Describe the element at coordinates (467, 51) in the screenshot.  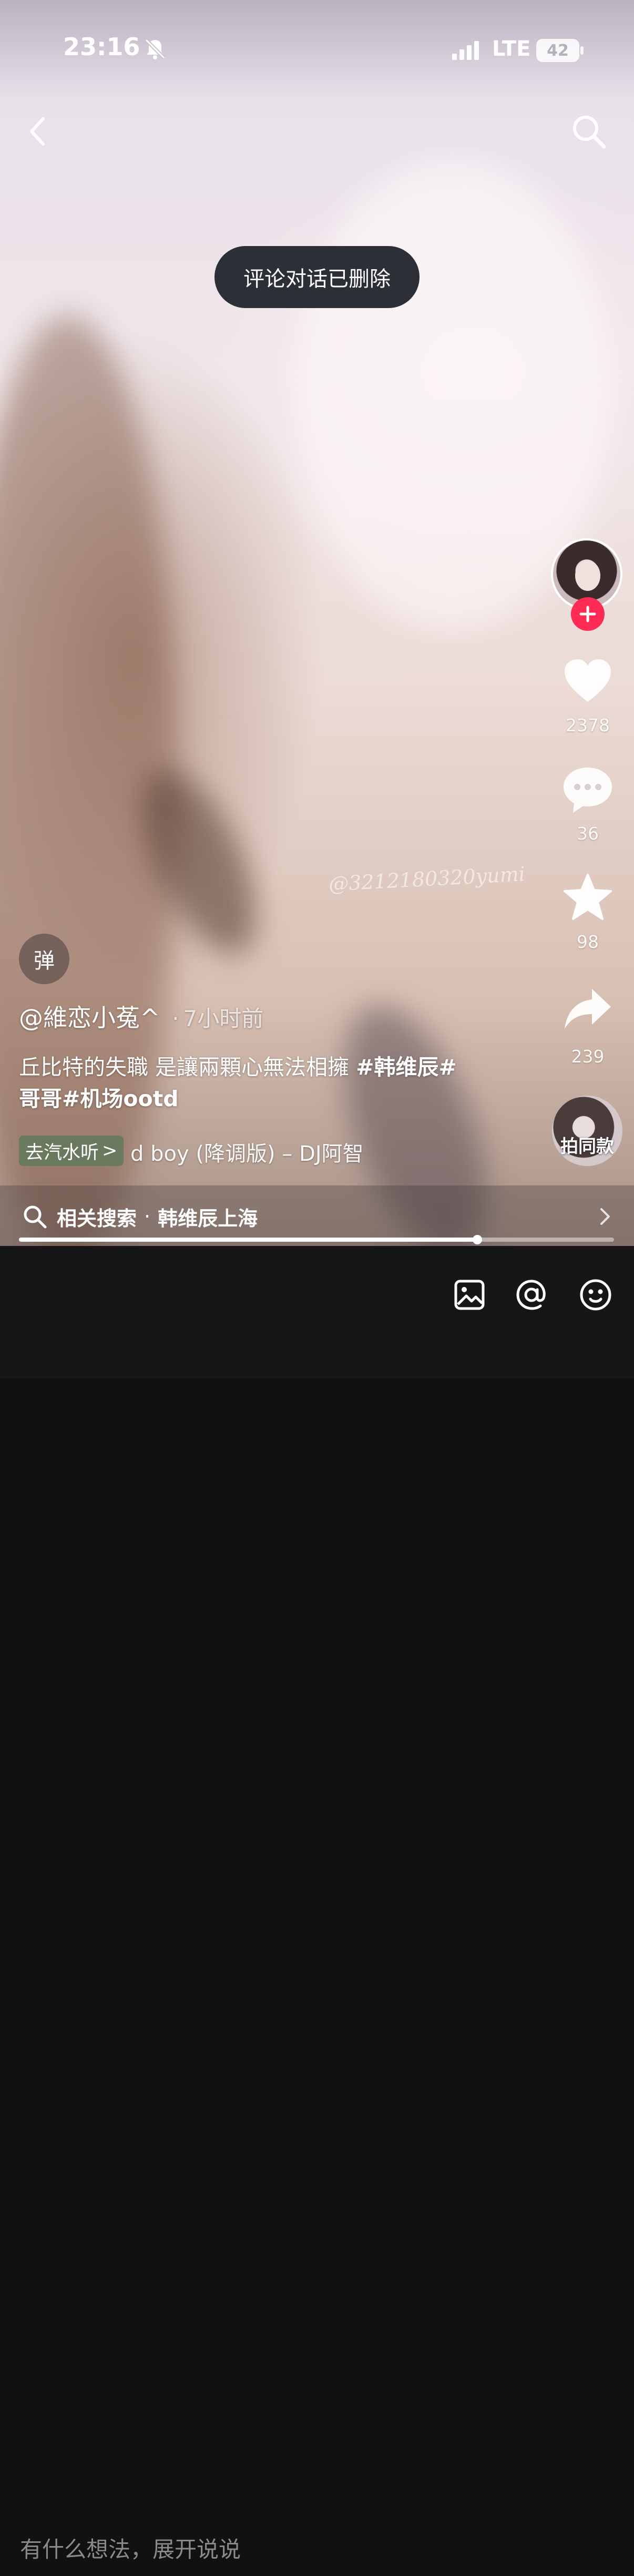
I see `signal-bars-icon` at that location.